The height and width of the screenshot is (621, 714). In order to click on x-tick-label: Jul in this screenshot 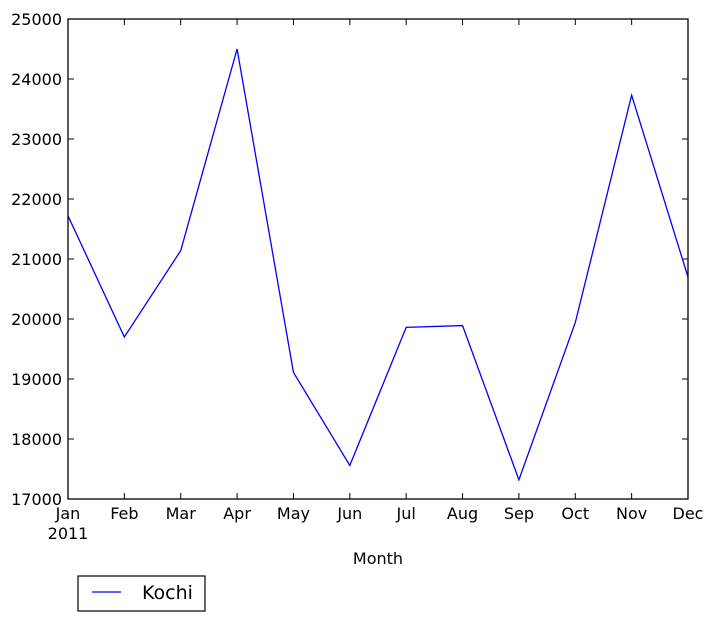, I will do `click(406, 513)`.